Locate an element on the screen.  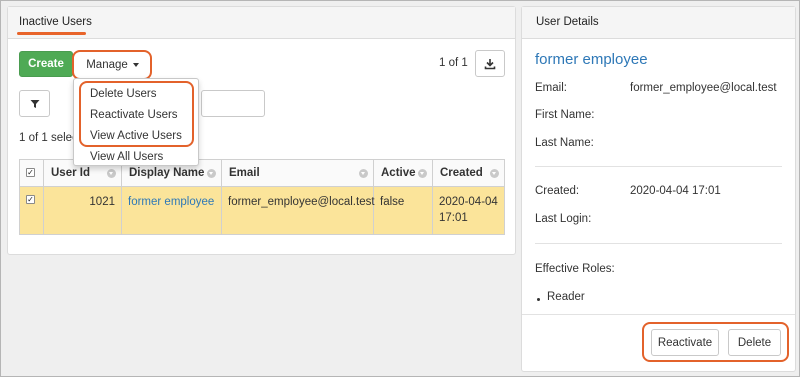
active-value: false is located at coordinates (392, 202).